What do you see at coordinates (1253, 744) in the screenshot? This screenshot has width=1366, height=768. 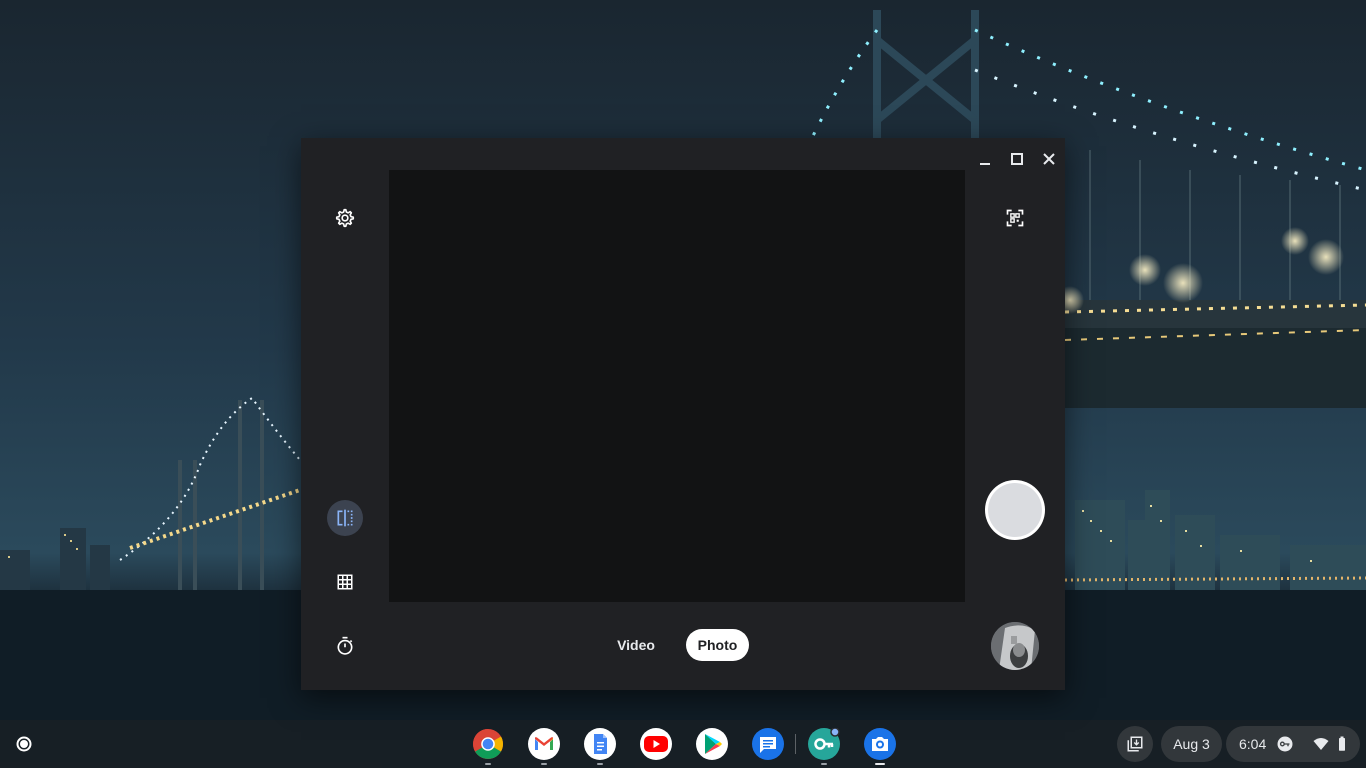 I see `time-label: 6:04` at bounding box center [1253, 744].